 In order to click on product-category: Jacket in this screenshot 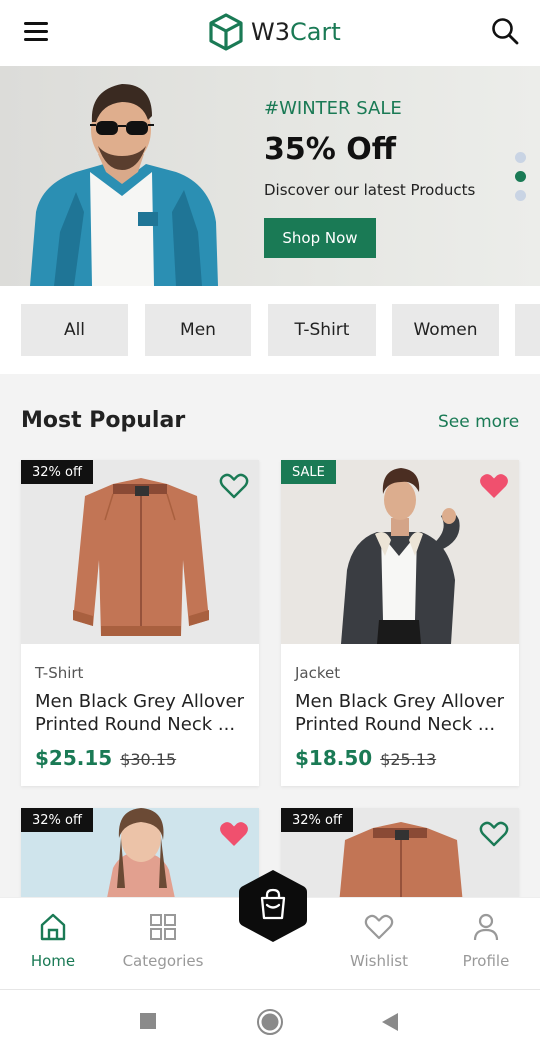, I will do `click(318, 673)`.